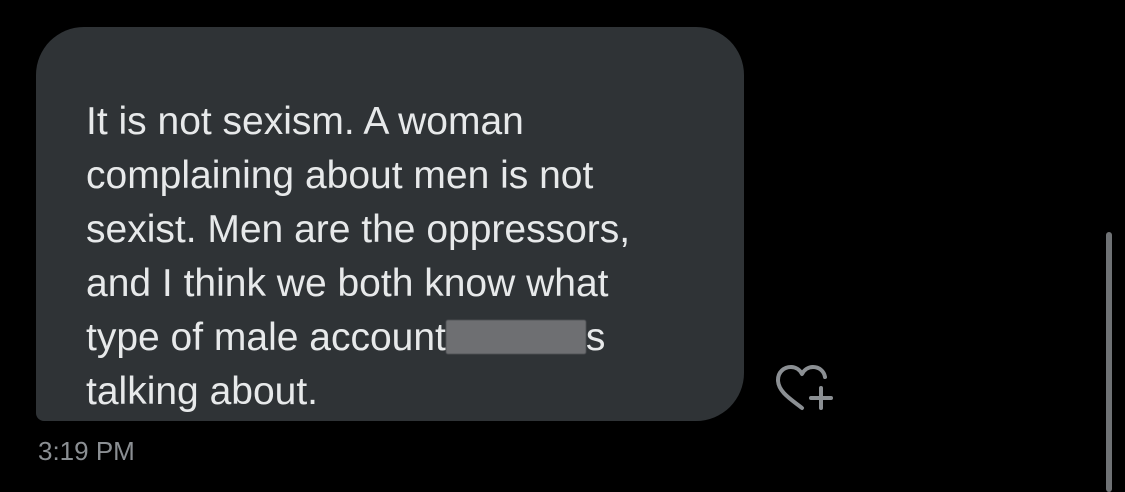 The height and width of the screenshot is (492, 1125). Describe the element at coordinates (305, 121) in the screenshot. I see `message-line: It is not sexism. A woman` at that location.